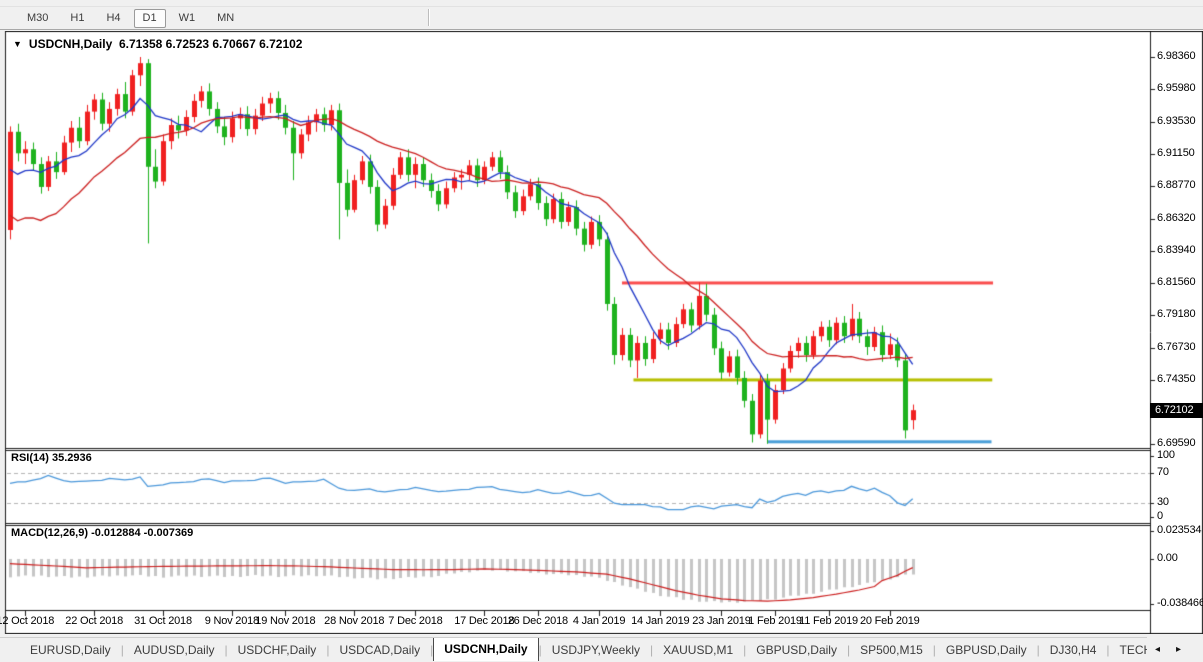 The height and width of the screenshot is (662, 1203). Describe the element at coordinates (889, 621) in the screenshot. I see `date-axis-label: 20 Feb 2019` at that location.